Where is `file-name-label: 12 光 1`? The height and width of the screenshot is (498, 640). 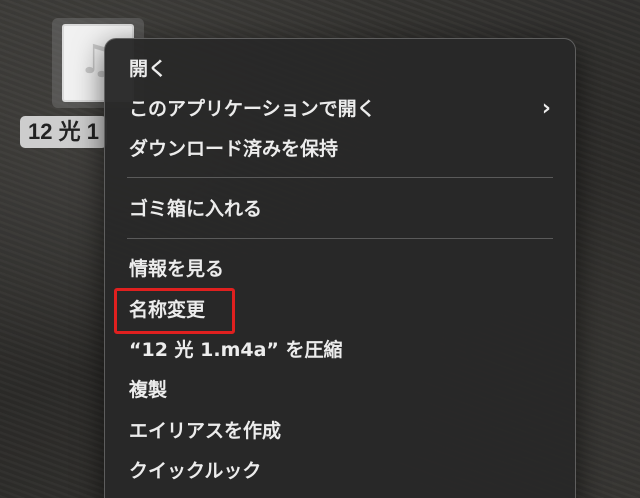 file-name-label: 12 光 1 is located at coordinates (63, 132).